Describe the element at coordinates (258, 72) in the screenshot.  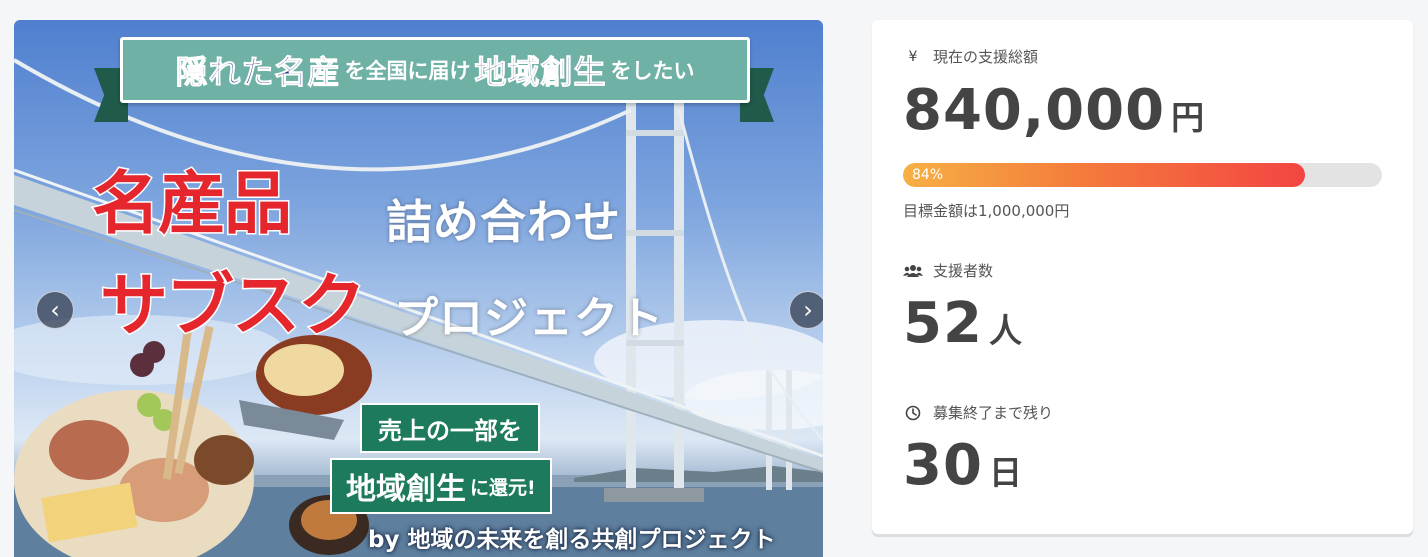
I see `banner-text-1: 隠れた名産` at that location.